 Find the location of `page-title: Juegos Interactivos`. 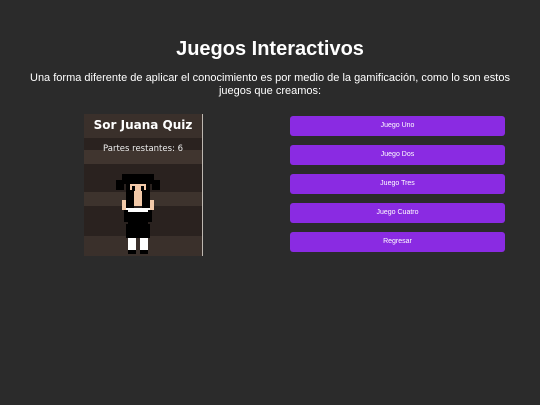

page-title: Juegos Interactivos is located at coordinates (270, 49).